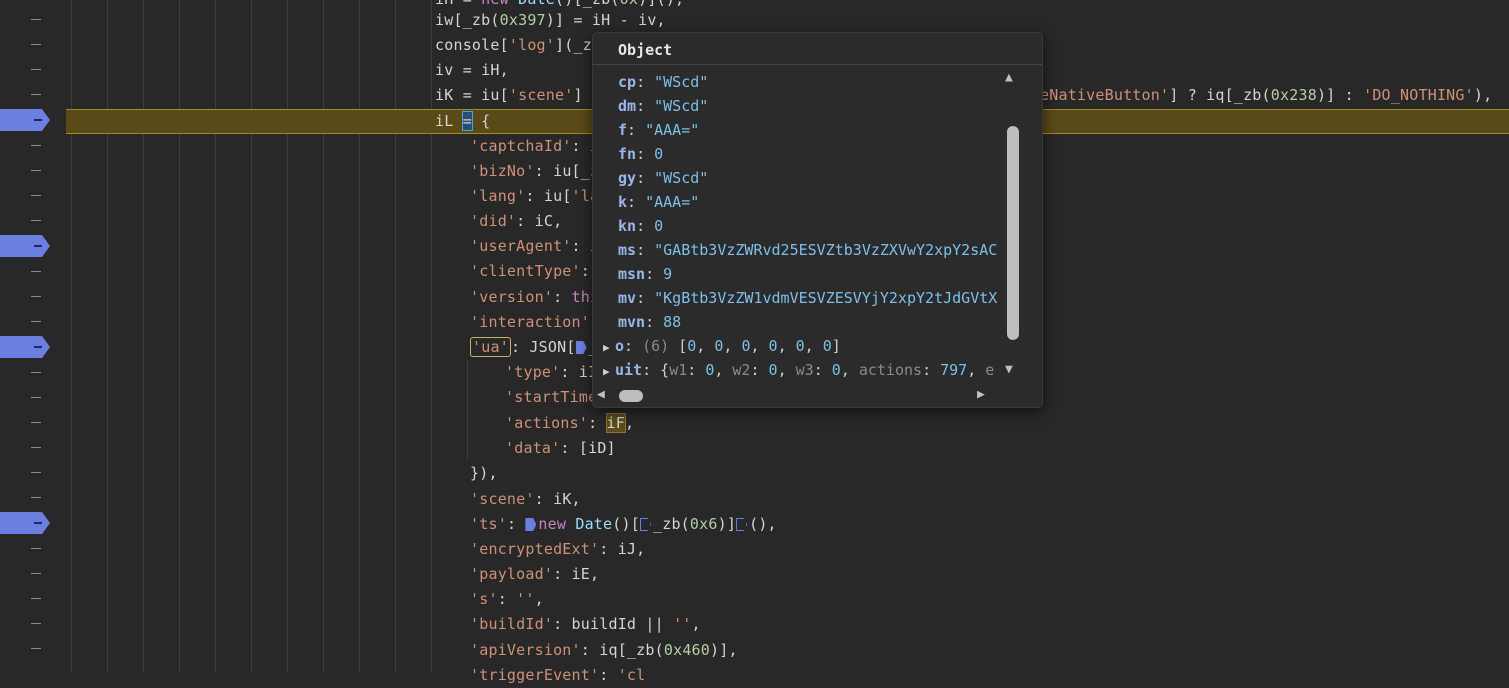  What do you see at coordinates (558, 675) in the screenshot?
I see `code-line: 'triggerEvent': 'cl` at bounding box center [558, 675].